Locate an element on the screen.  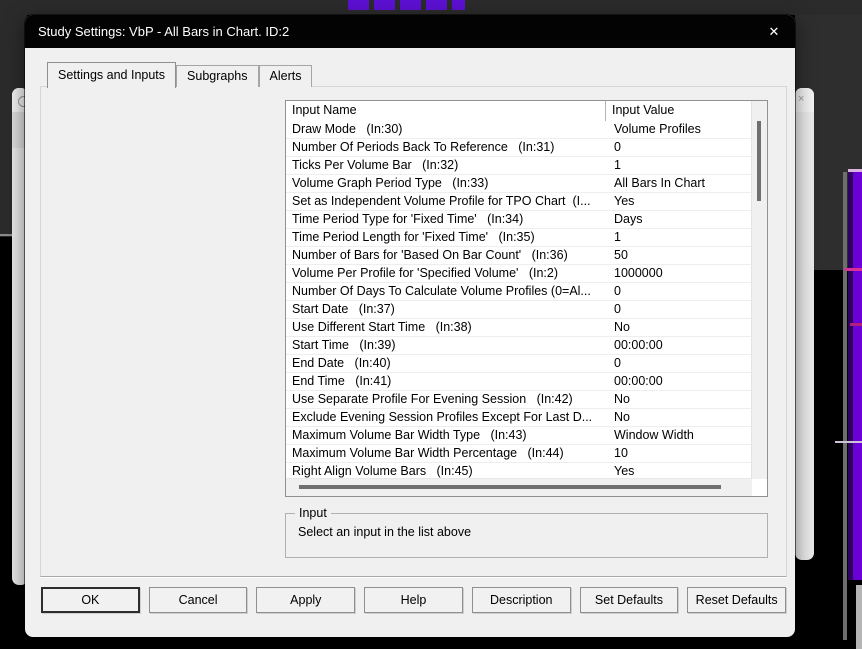
input-value-cell: 10 is located at coordinates (621, 453).